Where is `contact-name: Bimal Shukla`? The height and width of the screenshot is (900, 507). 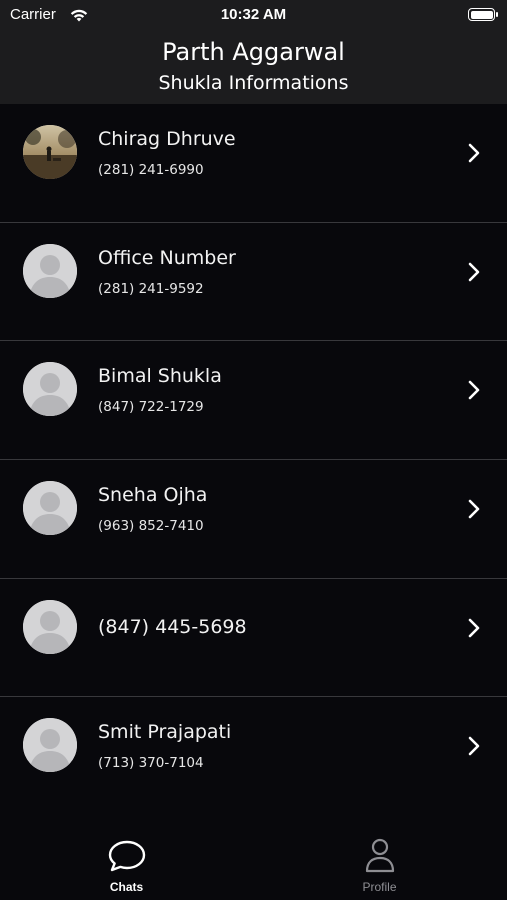
contact-name: Bimal Shukla is located at coordinates (160, 376).